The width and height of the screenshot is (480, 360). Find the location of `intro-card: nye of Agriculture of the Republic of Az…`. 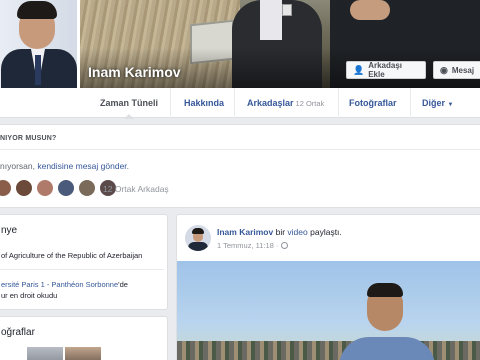

intro-card: nye of Agriculture of the Republic of Az… is located at coordinates (84, 262).